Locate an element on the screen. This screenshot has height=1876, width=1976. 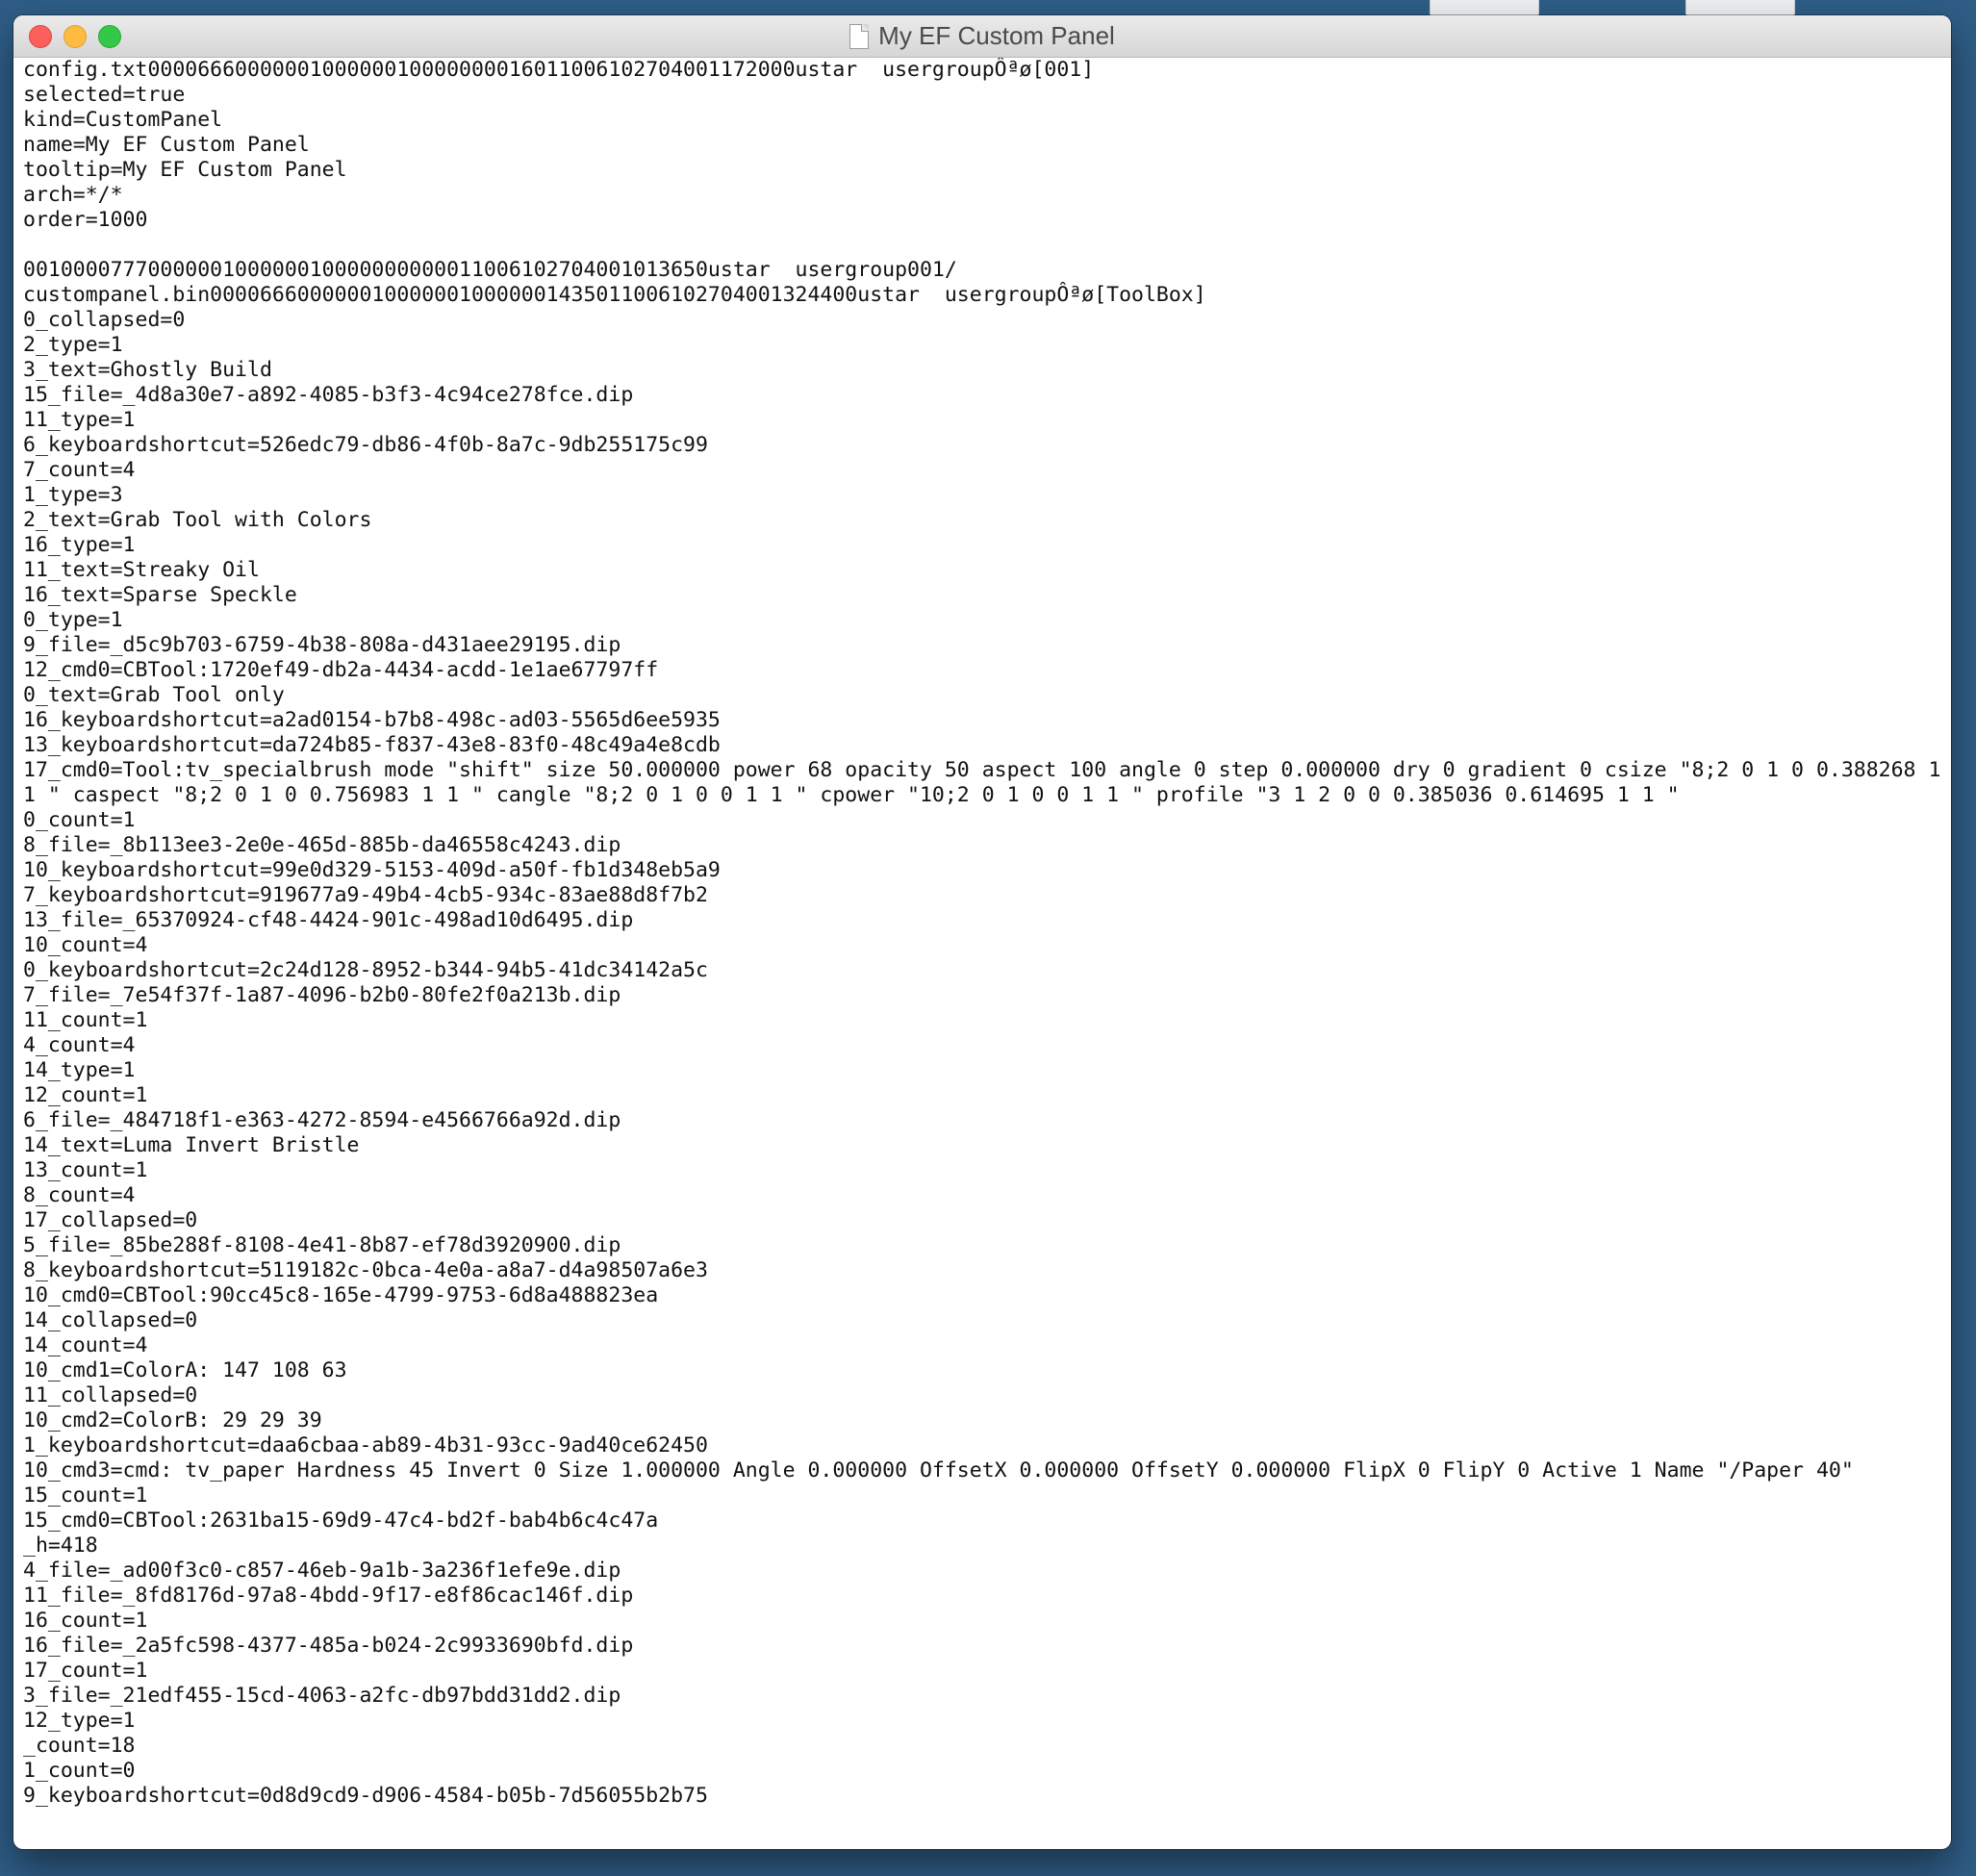
window-title: My EF Custom Panel is located at coordinates (997, 35).